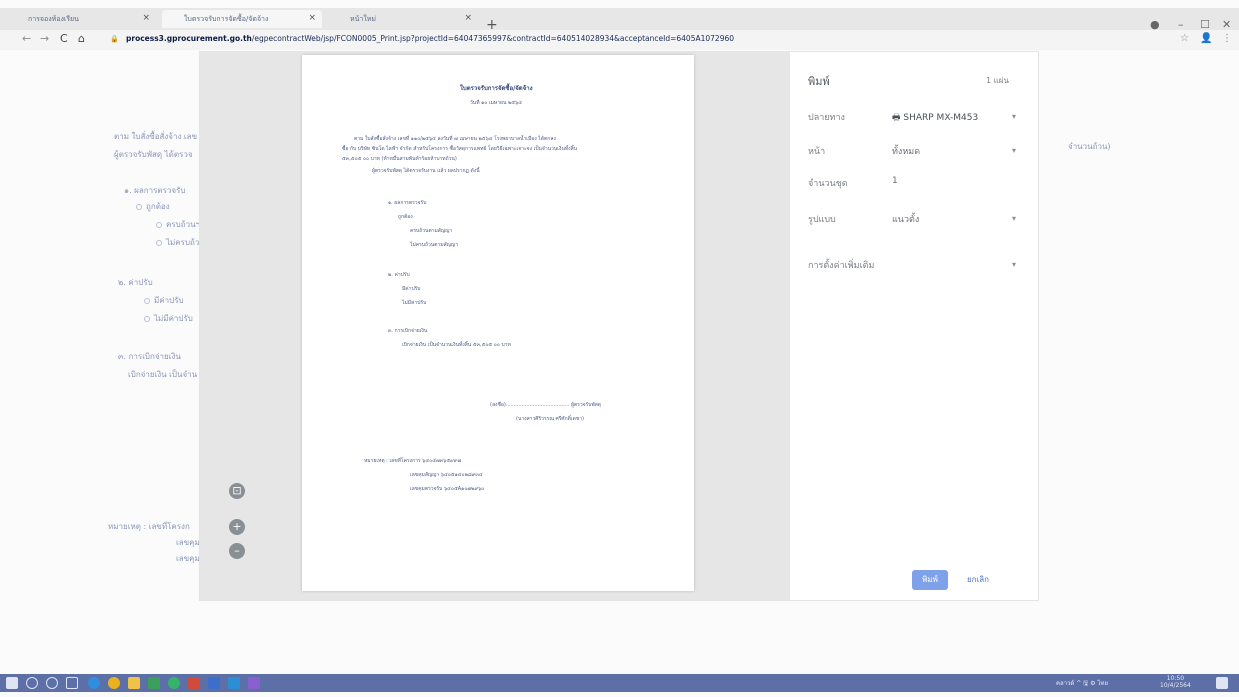  Describe the element at coordinates (407, 203) in the screenshot. I see `preview-section-1: ๑. ผลการตรวจรับ` at that location.